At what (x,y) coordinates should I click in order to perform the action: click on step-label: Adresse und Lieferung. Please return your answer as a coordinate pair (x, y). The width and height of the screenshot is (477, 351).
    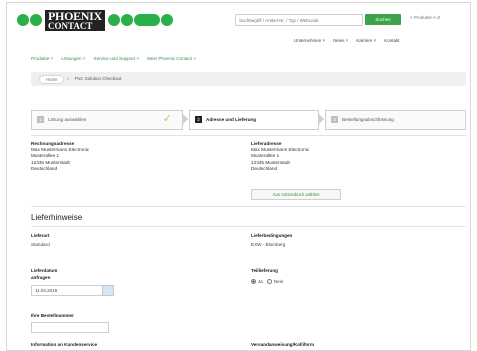
    Looking at the image, I should click on (231, 119).